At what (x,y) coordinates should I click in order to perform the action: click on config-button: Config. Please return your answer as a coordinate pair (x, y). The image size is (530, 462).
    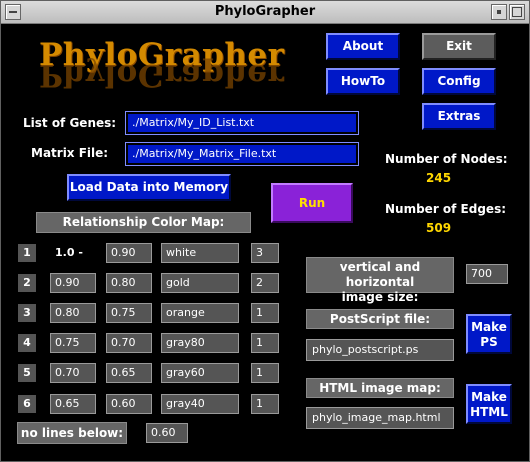
    Looking at the image, I should click on (459, 81).